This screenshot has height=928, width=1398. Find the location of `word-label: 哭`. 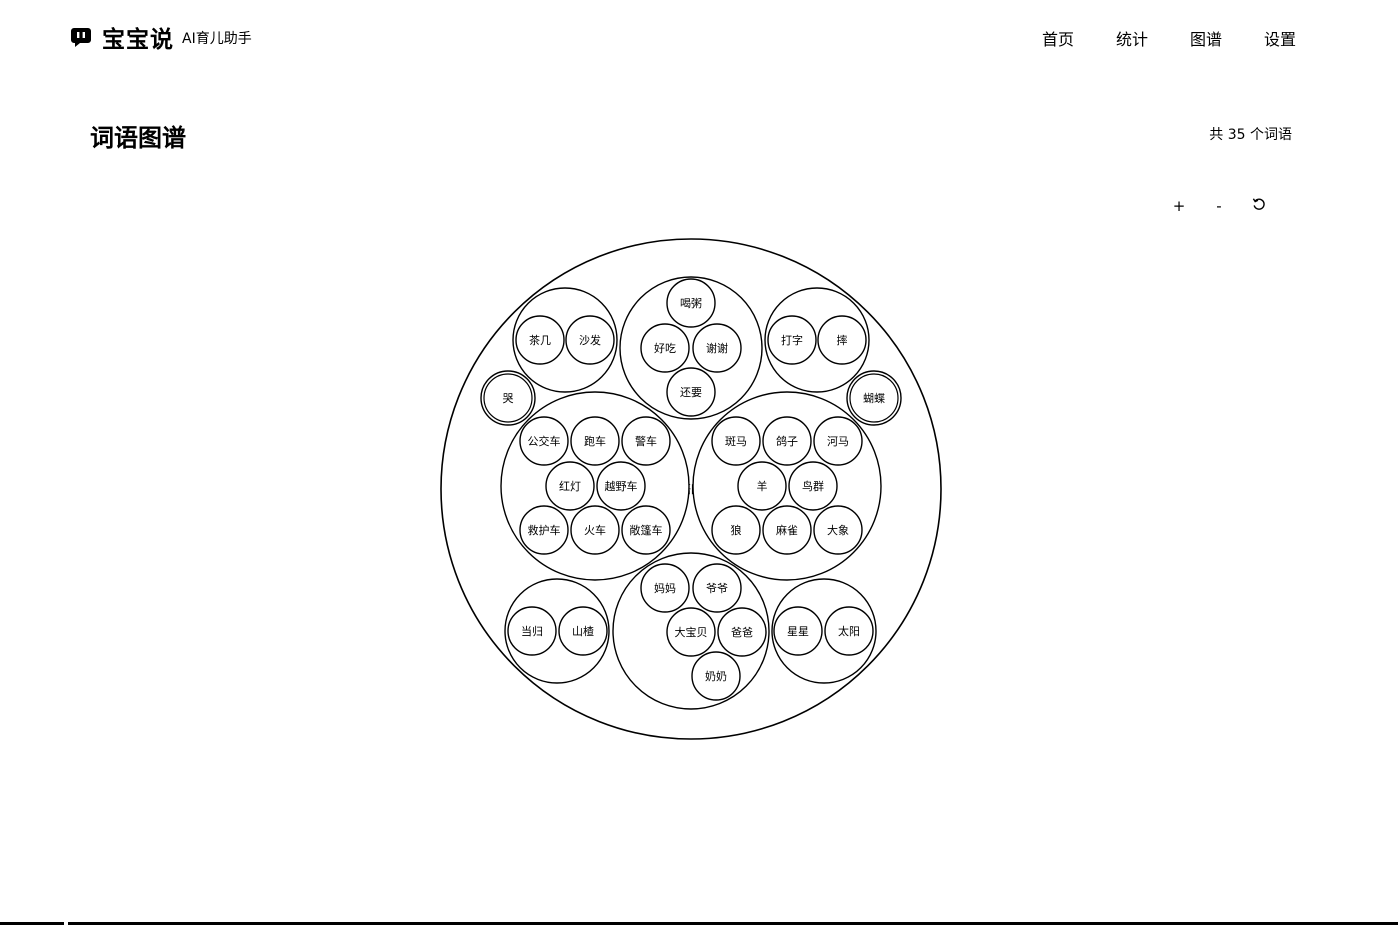

word-label: 哭 is located at coordinates (508, 398).